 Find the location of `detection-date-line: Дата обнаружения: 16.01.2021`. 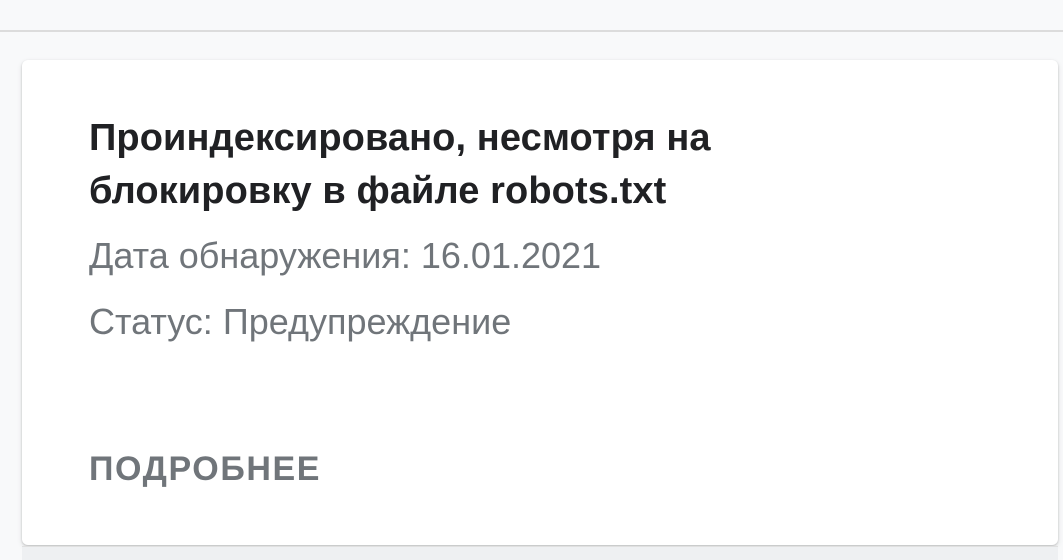

detection-date-line: Дата обнаружения: 16.01.2021 is located at coordinates (345, 256).